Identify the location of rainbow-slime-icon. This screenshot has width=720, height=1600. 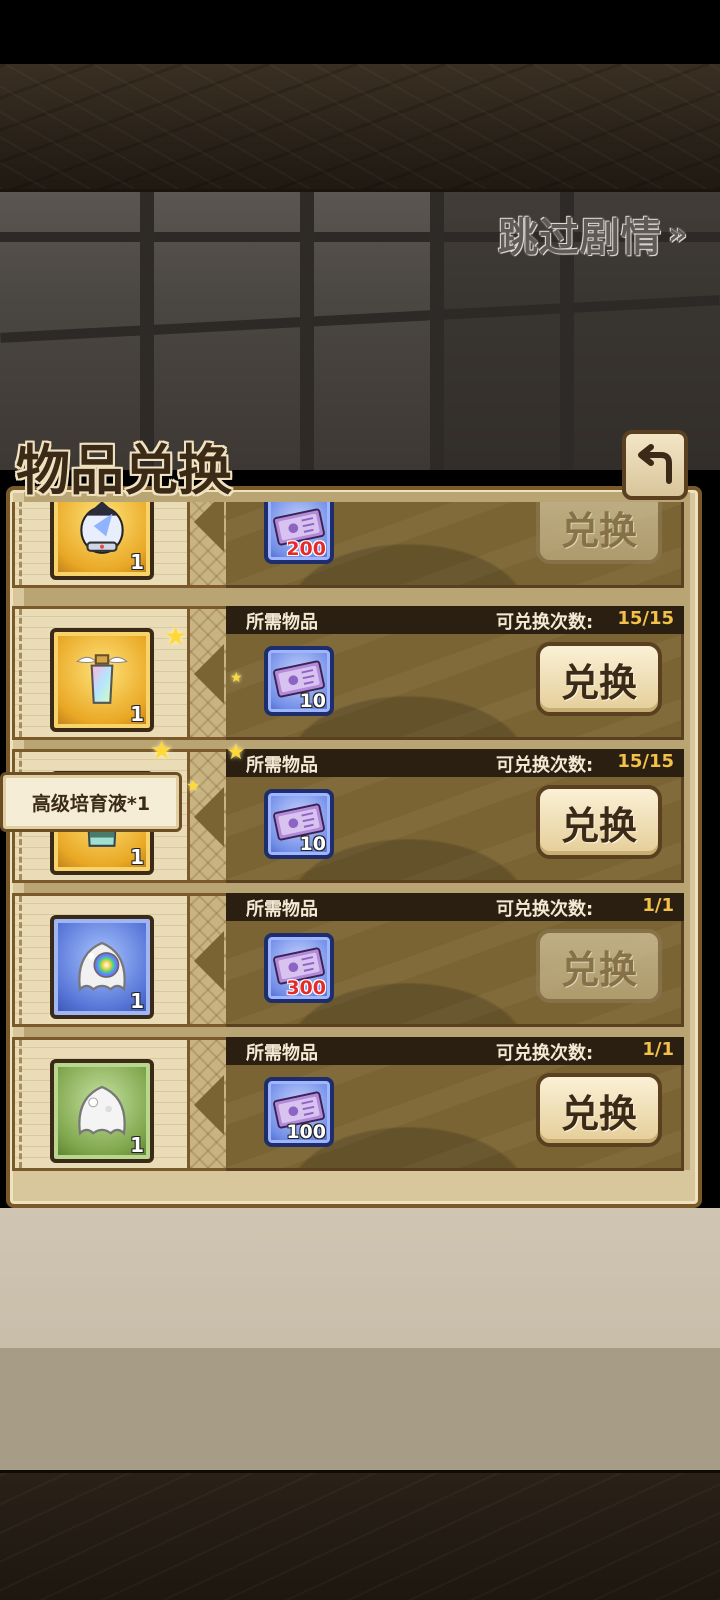
(102, 967).